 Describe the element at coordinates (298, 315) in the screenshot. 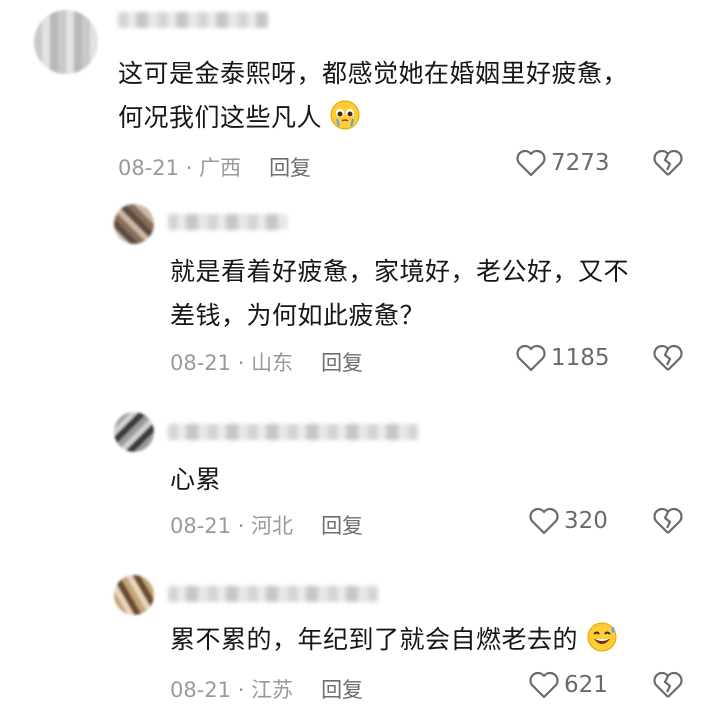

I see `comment-text-line-2: 差钱，为何如此疲惫？` at that location.